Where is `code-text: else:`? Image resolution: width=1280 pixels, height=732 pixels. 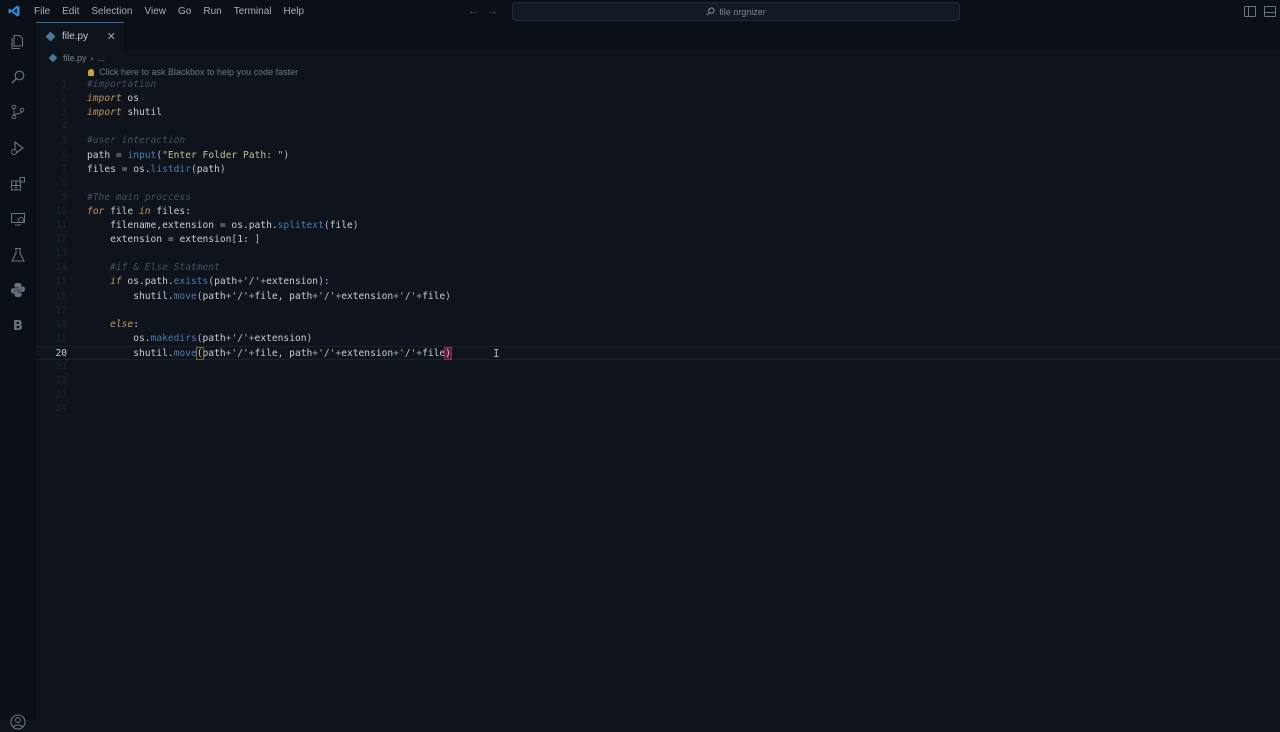
code-text: else: is located at coordinates (113, 325).